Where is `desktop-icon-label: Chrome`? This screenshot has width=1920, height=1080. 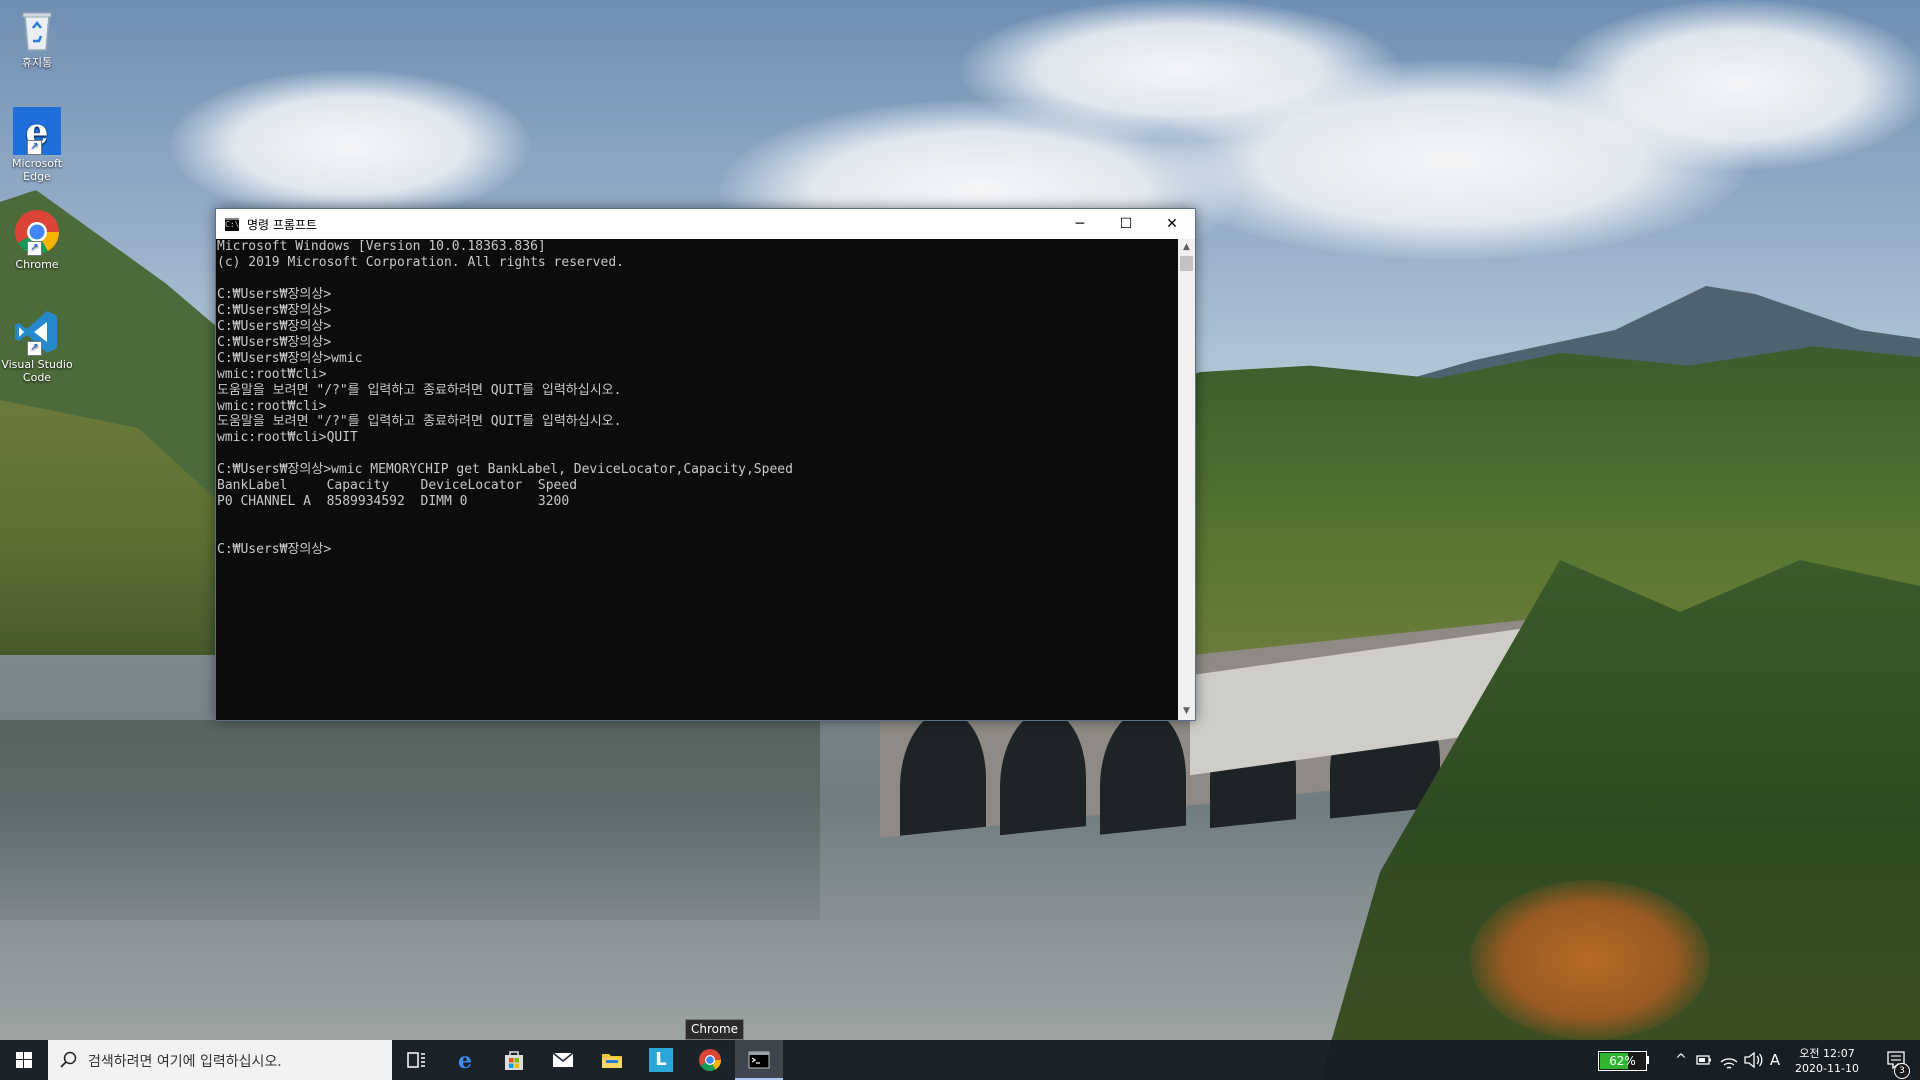 desktop-icon-label: Chrome is located at coordinates (37, 264).